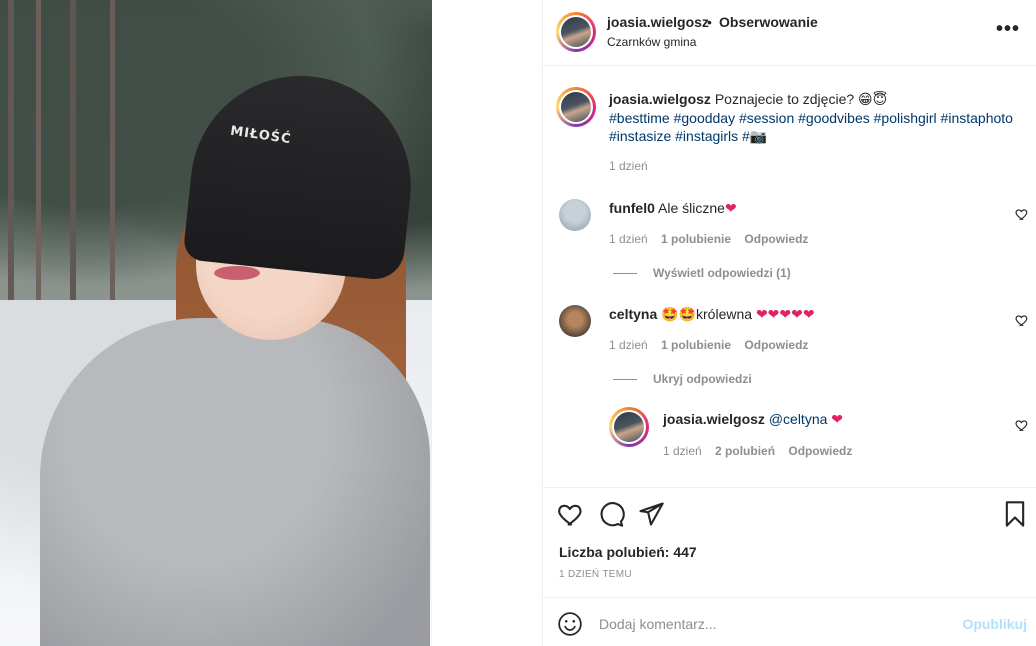  What do you see at coordinates (679, 314) in the screenshot?
I see `star-eyes-emoji: 🤩🤩` at bounding box center [679, 314].